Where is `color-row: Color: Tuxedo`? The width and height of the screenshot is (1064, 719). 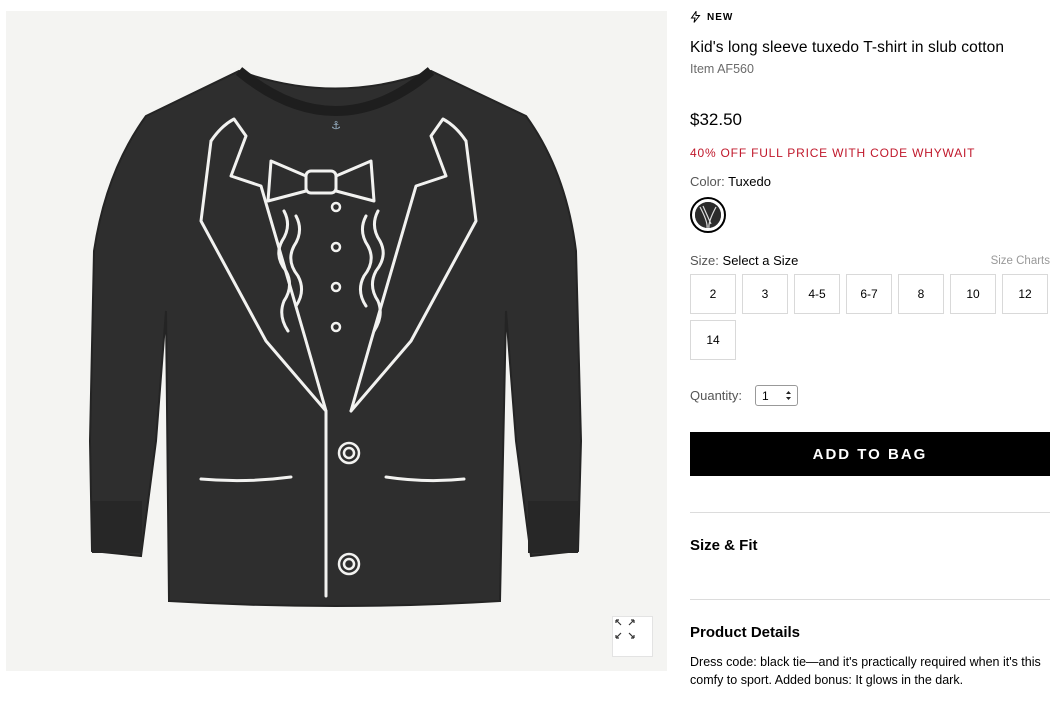
color-row: Color: Tuxedo is located at coordinates (730, 181).